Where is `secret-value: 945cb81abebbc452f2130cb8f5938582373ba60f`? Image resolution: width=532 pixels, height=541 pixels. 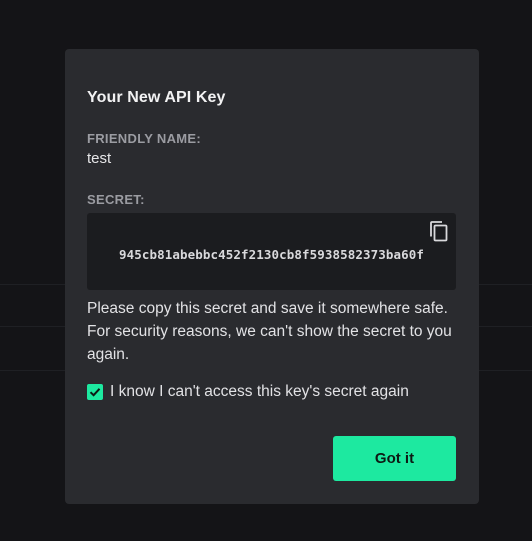
secret-value: 945cb81abebbc452f2130cb8f5938582373ba60f is located at coordinates (271, 254).